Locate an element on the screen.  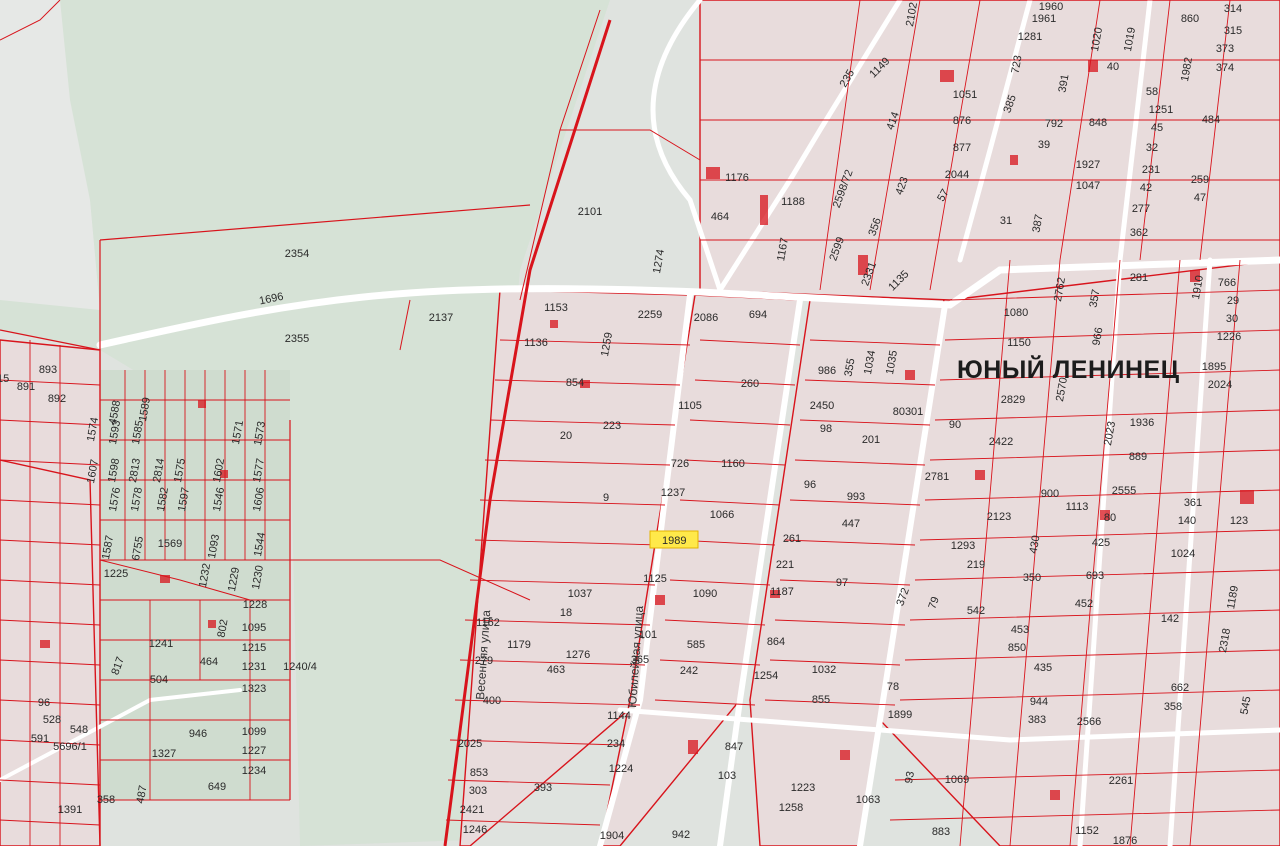
parcel-number-label: 1051 is located at coordinates (965, 95).